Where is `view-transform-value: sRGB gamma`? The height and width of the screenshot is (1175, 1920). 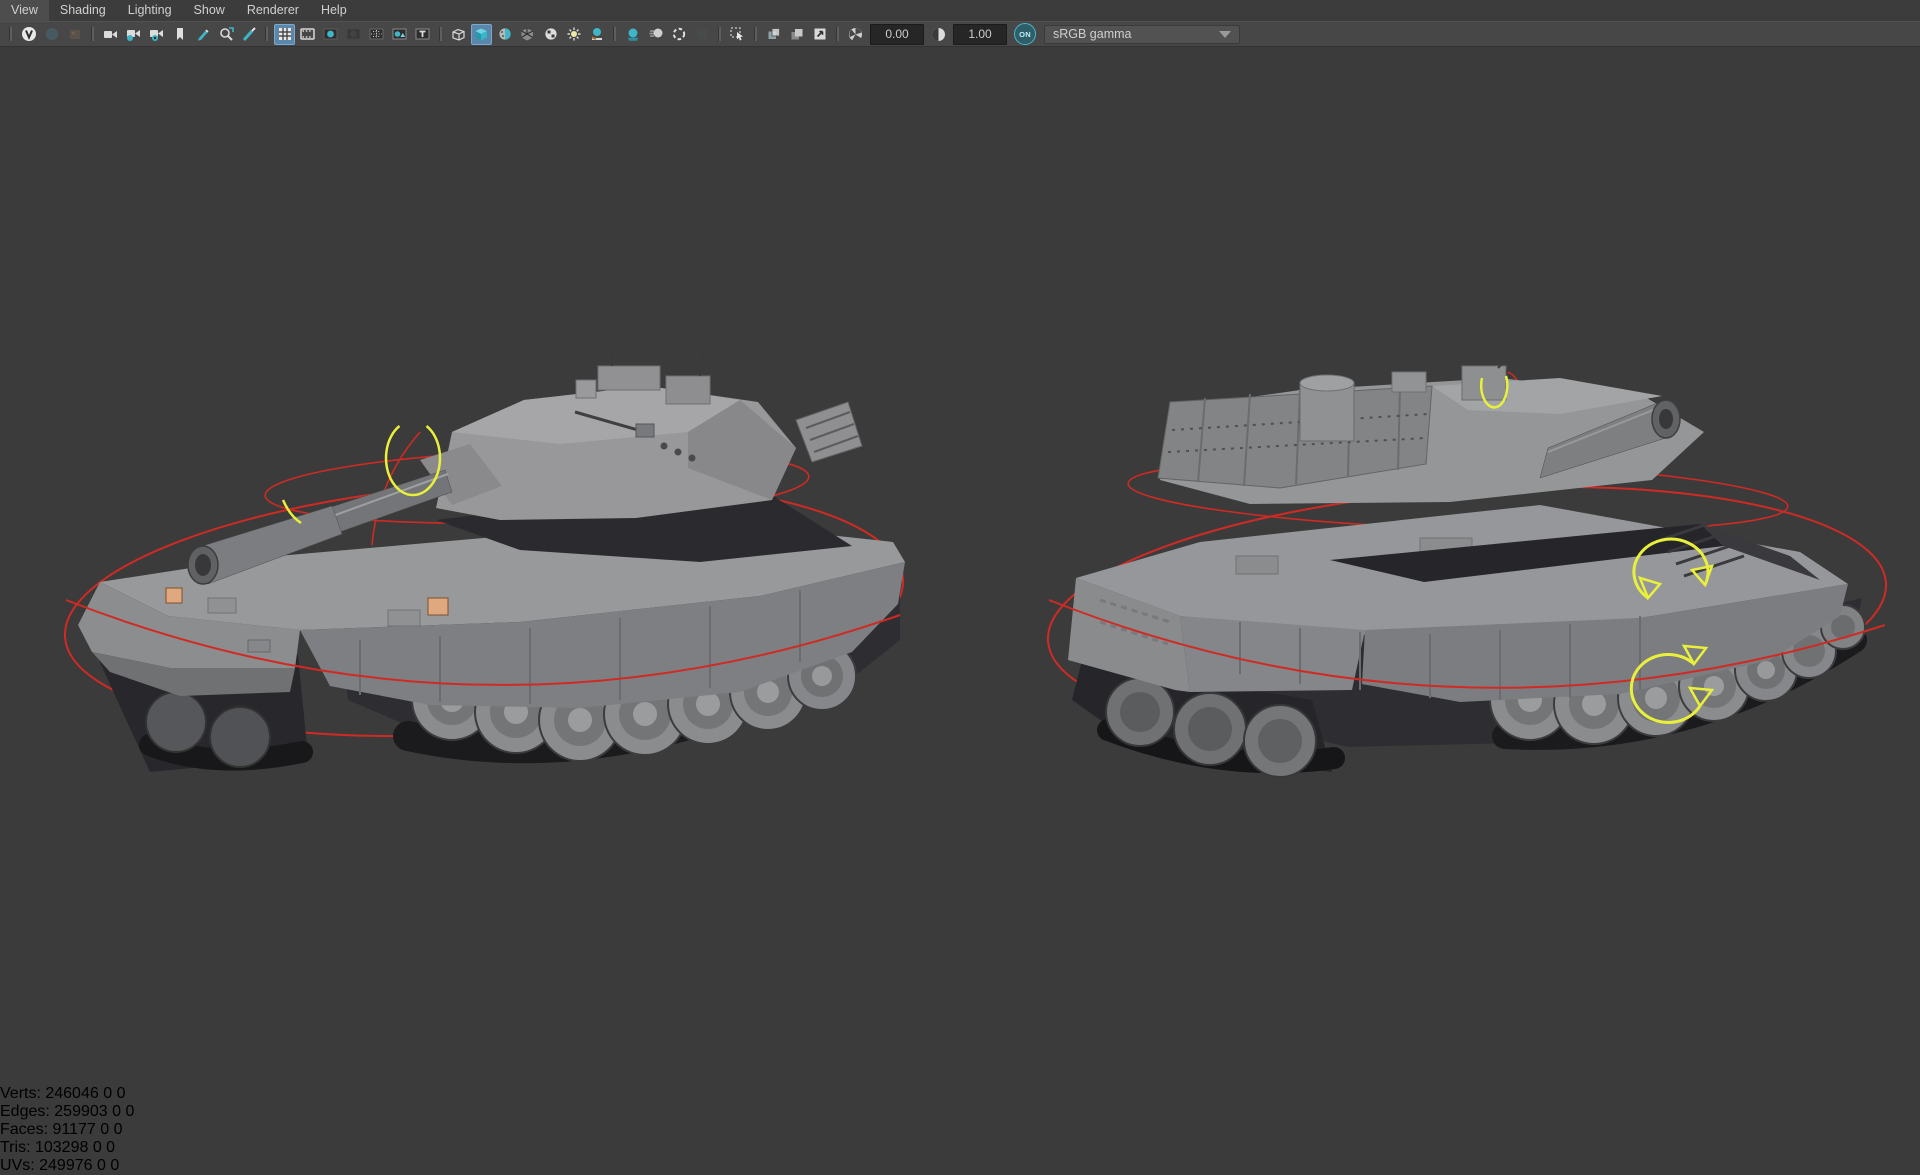 view-transform-value: sRGB gamma is located at coordinates (1092, 34).